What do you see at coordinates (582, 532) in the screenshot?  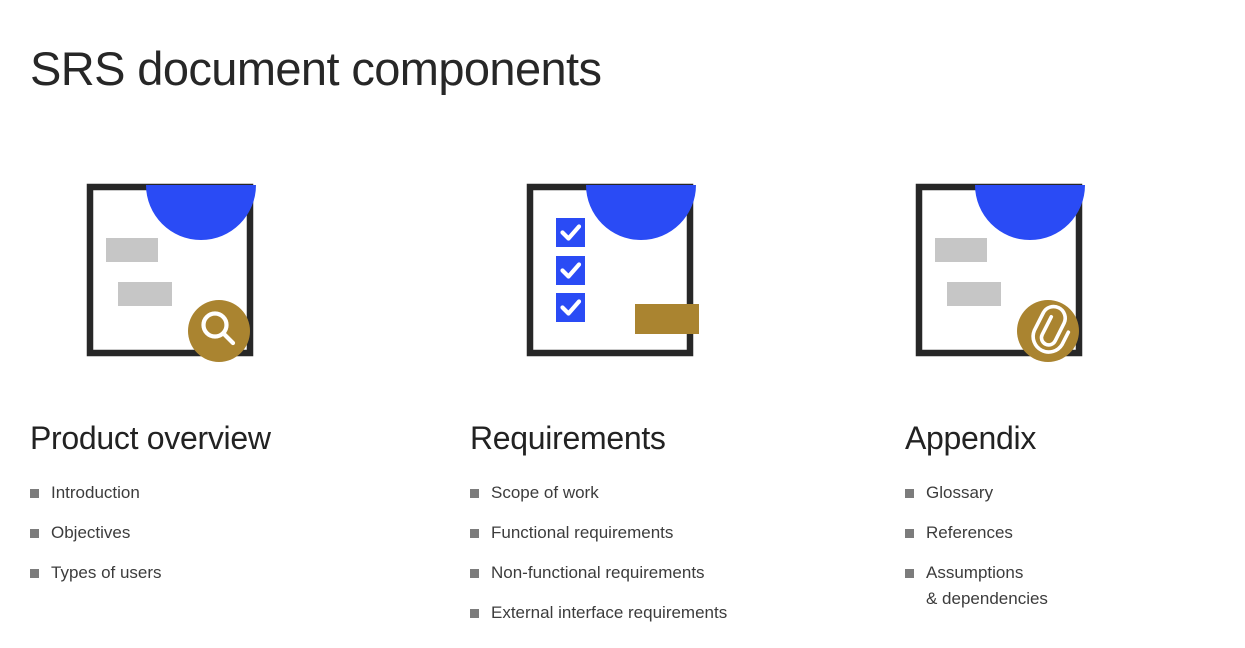 I see `list-item-label: Functional requirements` at bounding box center [582, 532].